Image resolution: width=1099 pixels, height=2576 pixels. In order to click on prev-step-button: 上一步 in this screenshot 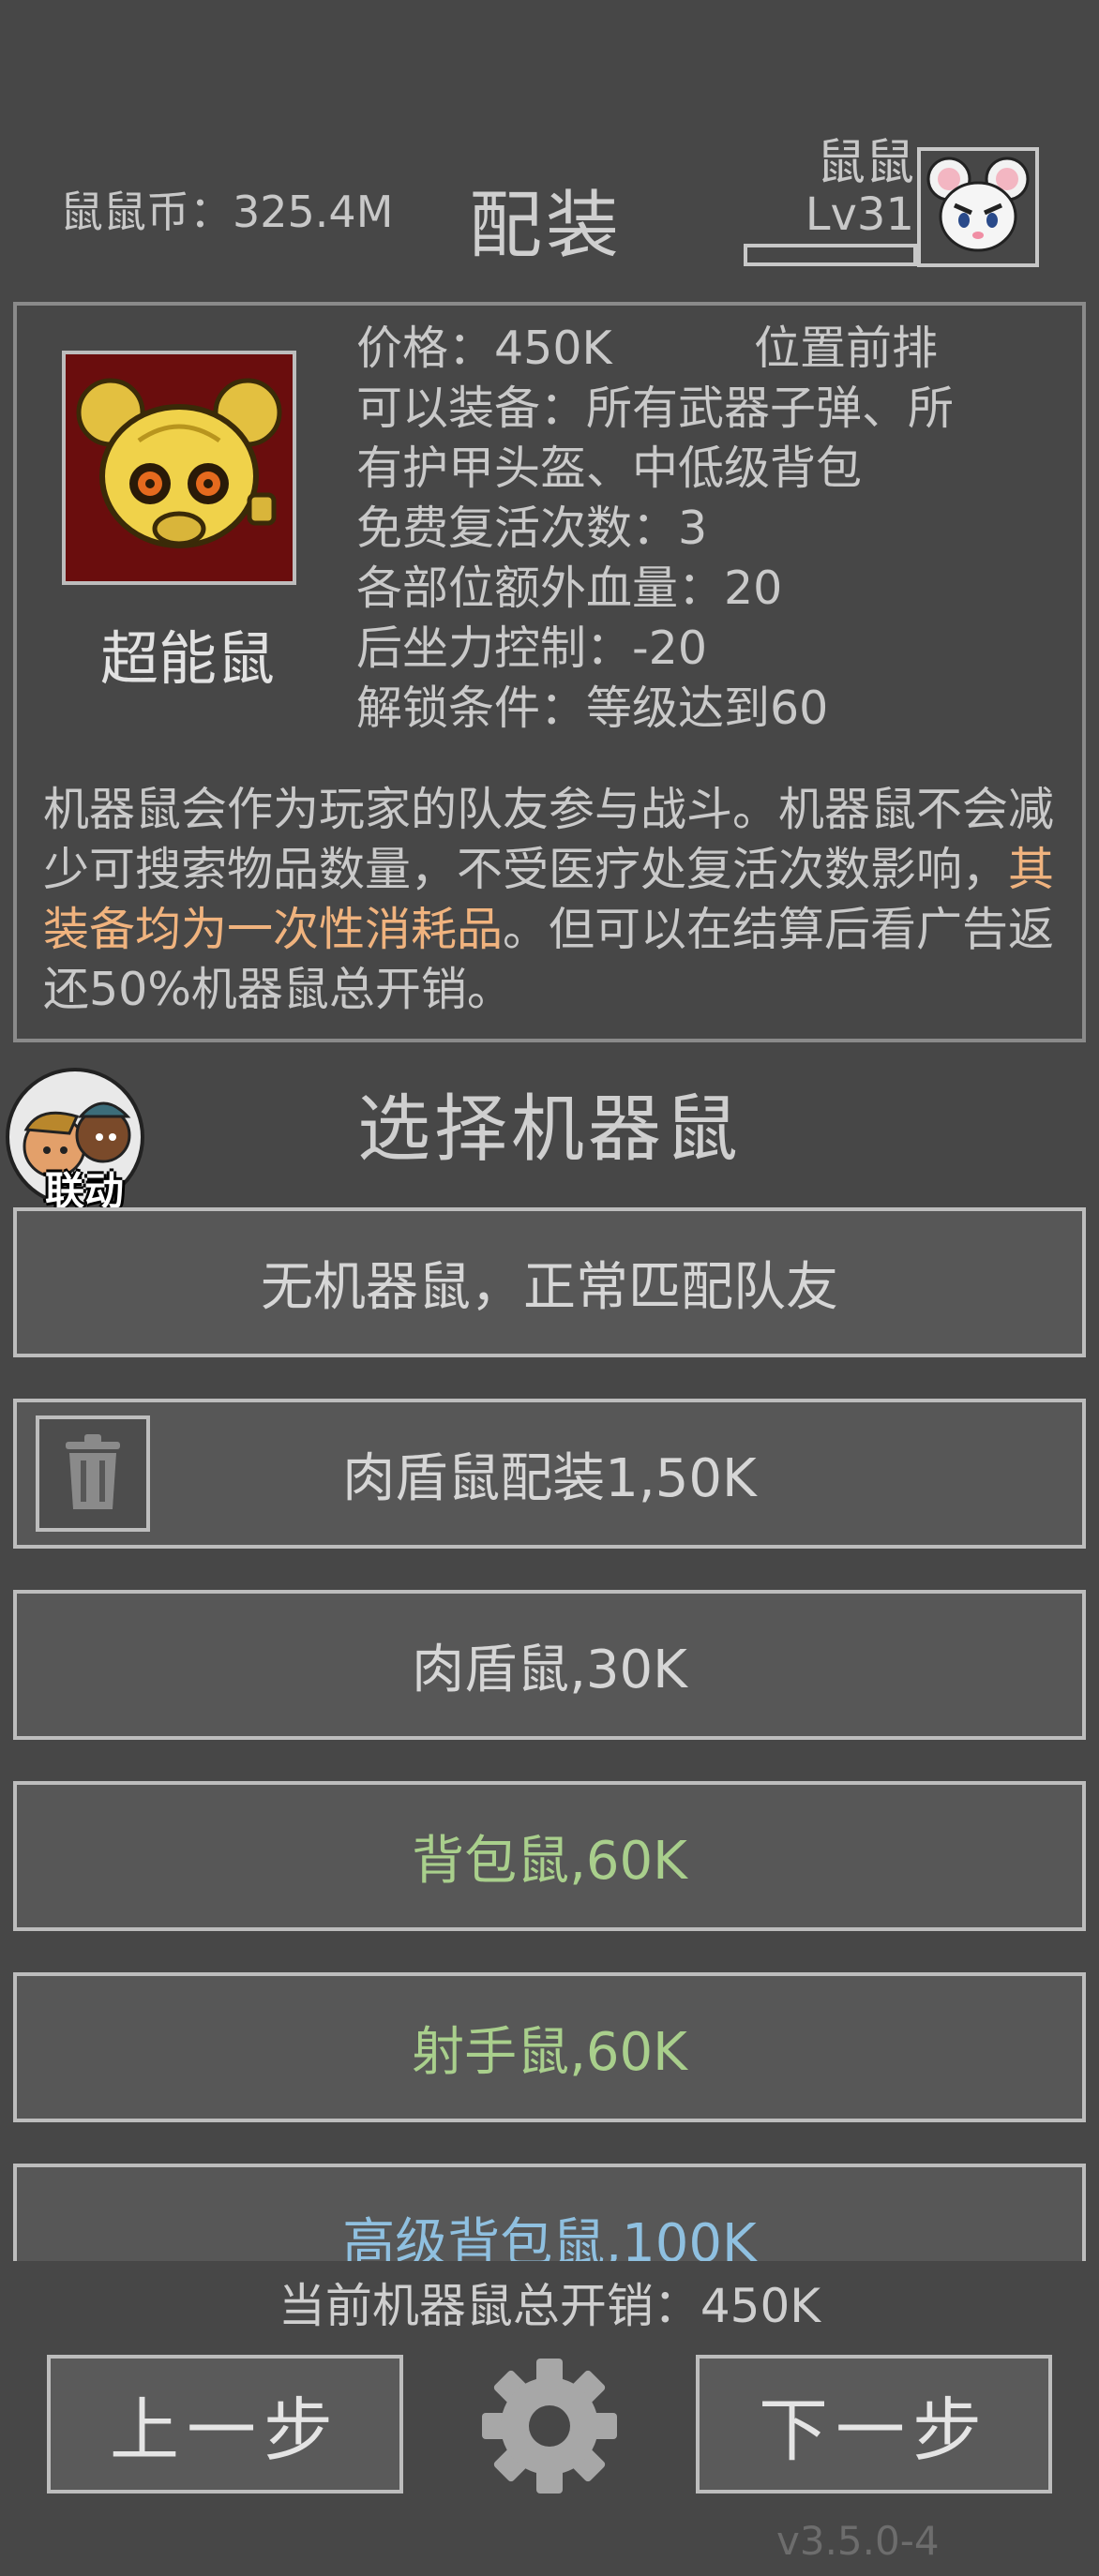, I will do `click(225, 2425)`.